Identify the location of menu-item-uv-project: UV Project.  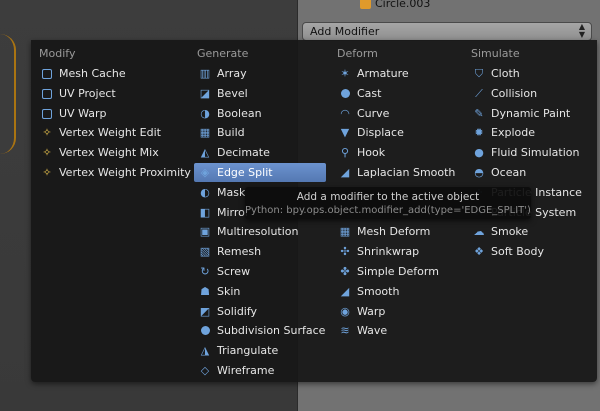
(111, 93).